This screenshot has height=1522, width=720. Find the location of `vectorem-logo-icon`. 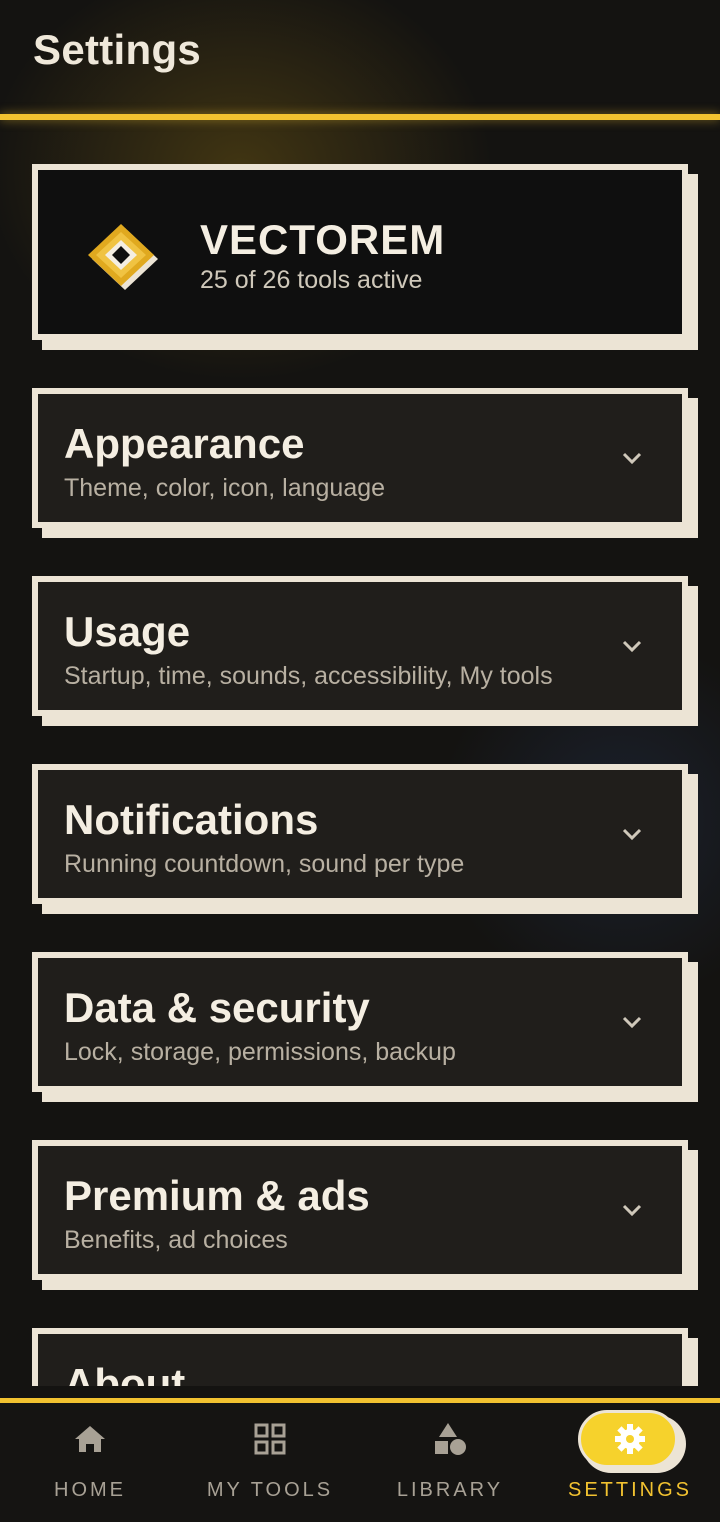

vectorem-logo-icon is located at coordinates (123, 257).